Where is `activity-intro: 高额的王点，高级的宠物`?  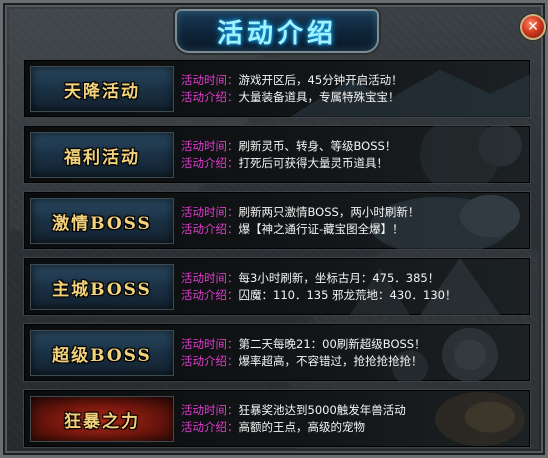 activity-intro: 高额的王点，高级的宠物 is located at coordinates (302, 427).